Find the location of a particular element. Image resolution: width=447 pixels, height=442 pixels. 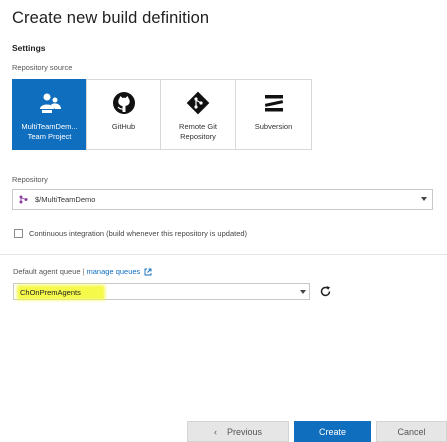

source-tile-remote-git: Remote Git Repository is located at coordinates (198, 114).